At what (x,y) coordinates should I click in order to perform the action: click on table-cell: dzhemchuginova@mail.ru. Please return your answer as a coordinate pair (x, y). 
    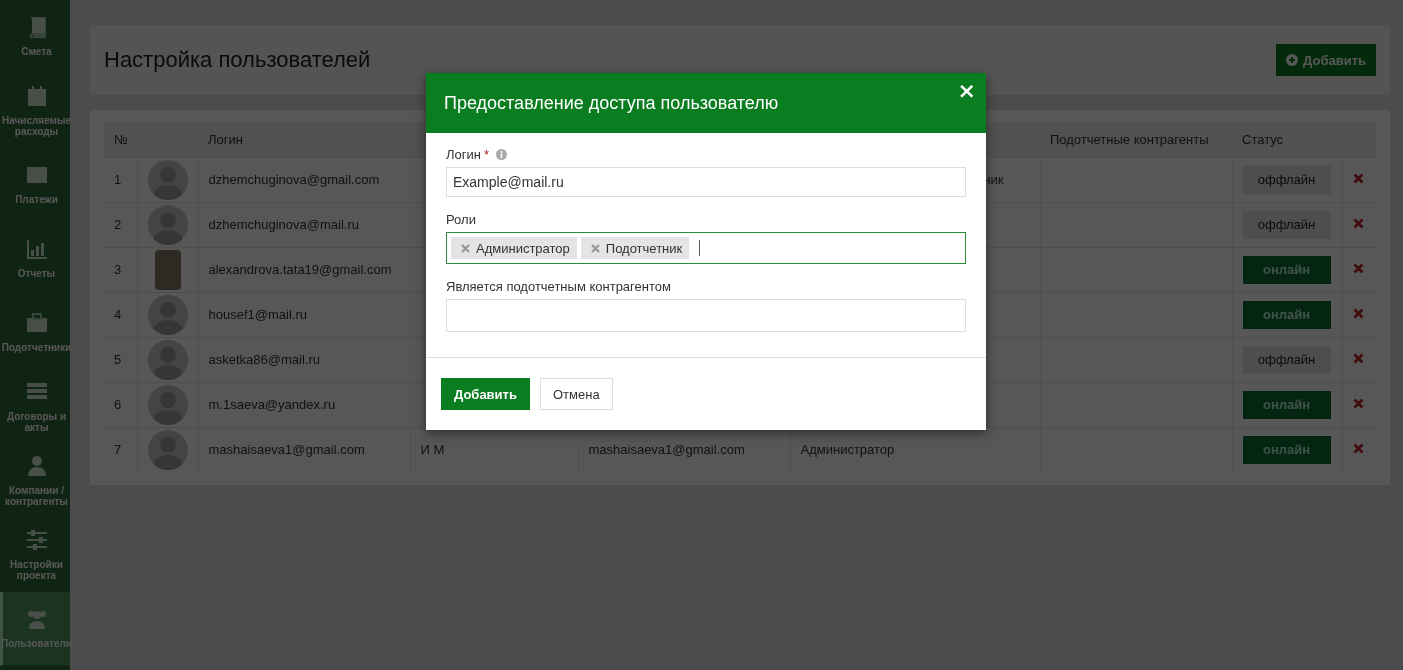
    Looking at the image, I should click on (304, 224).